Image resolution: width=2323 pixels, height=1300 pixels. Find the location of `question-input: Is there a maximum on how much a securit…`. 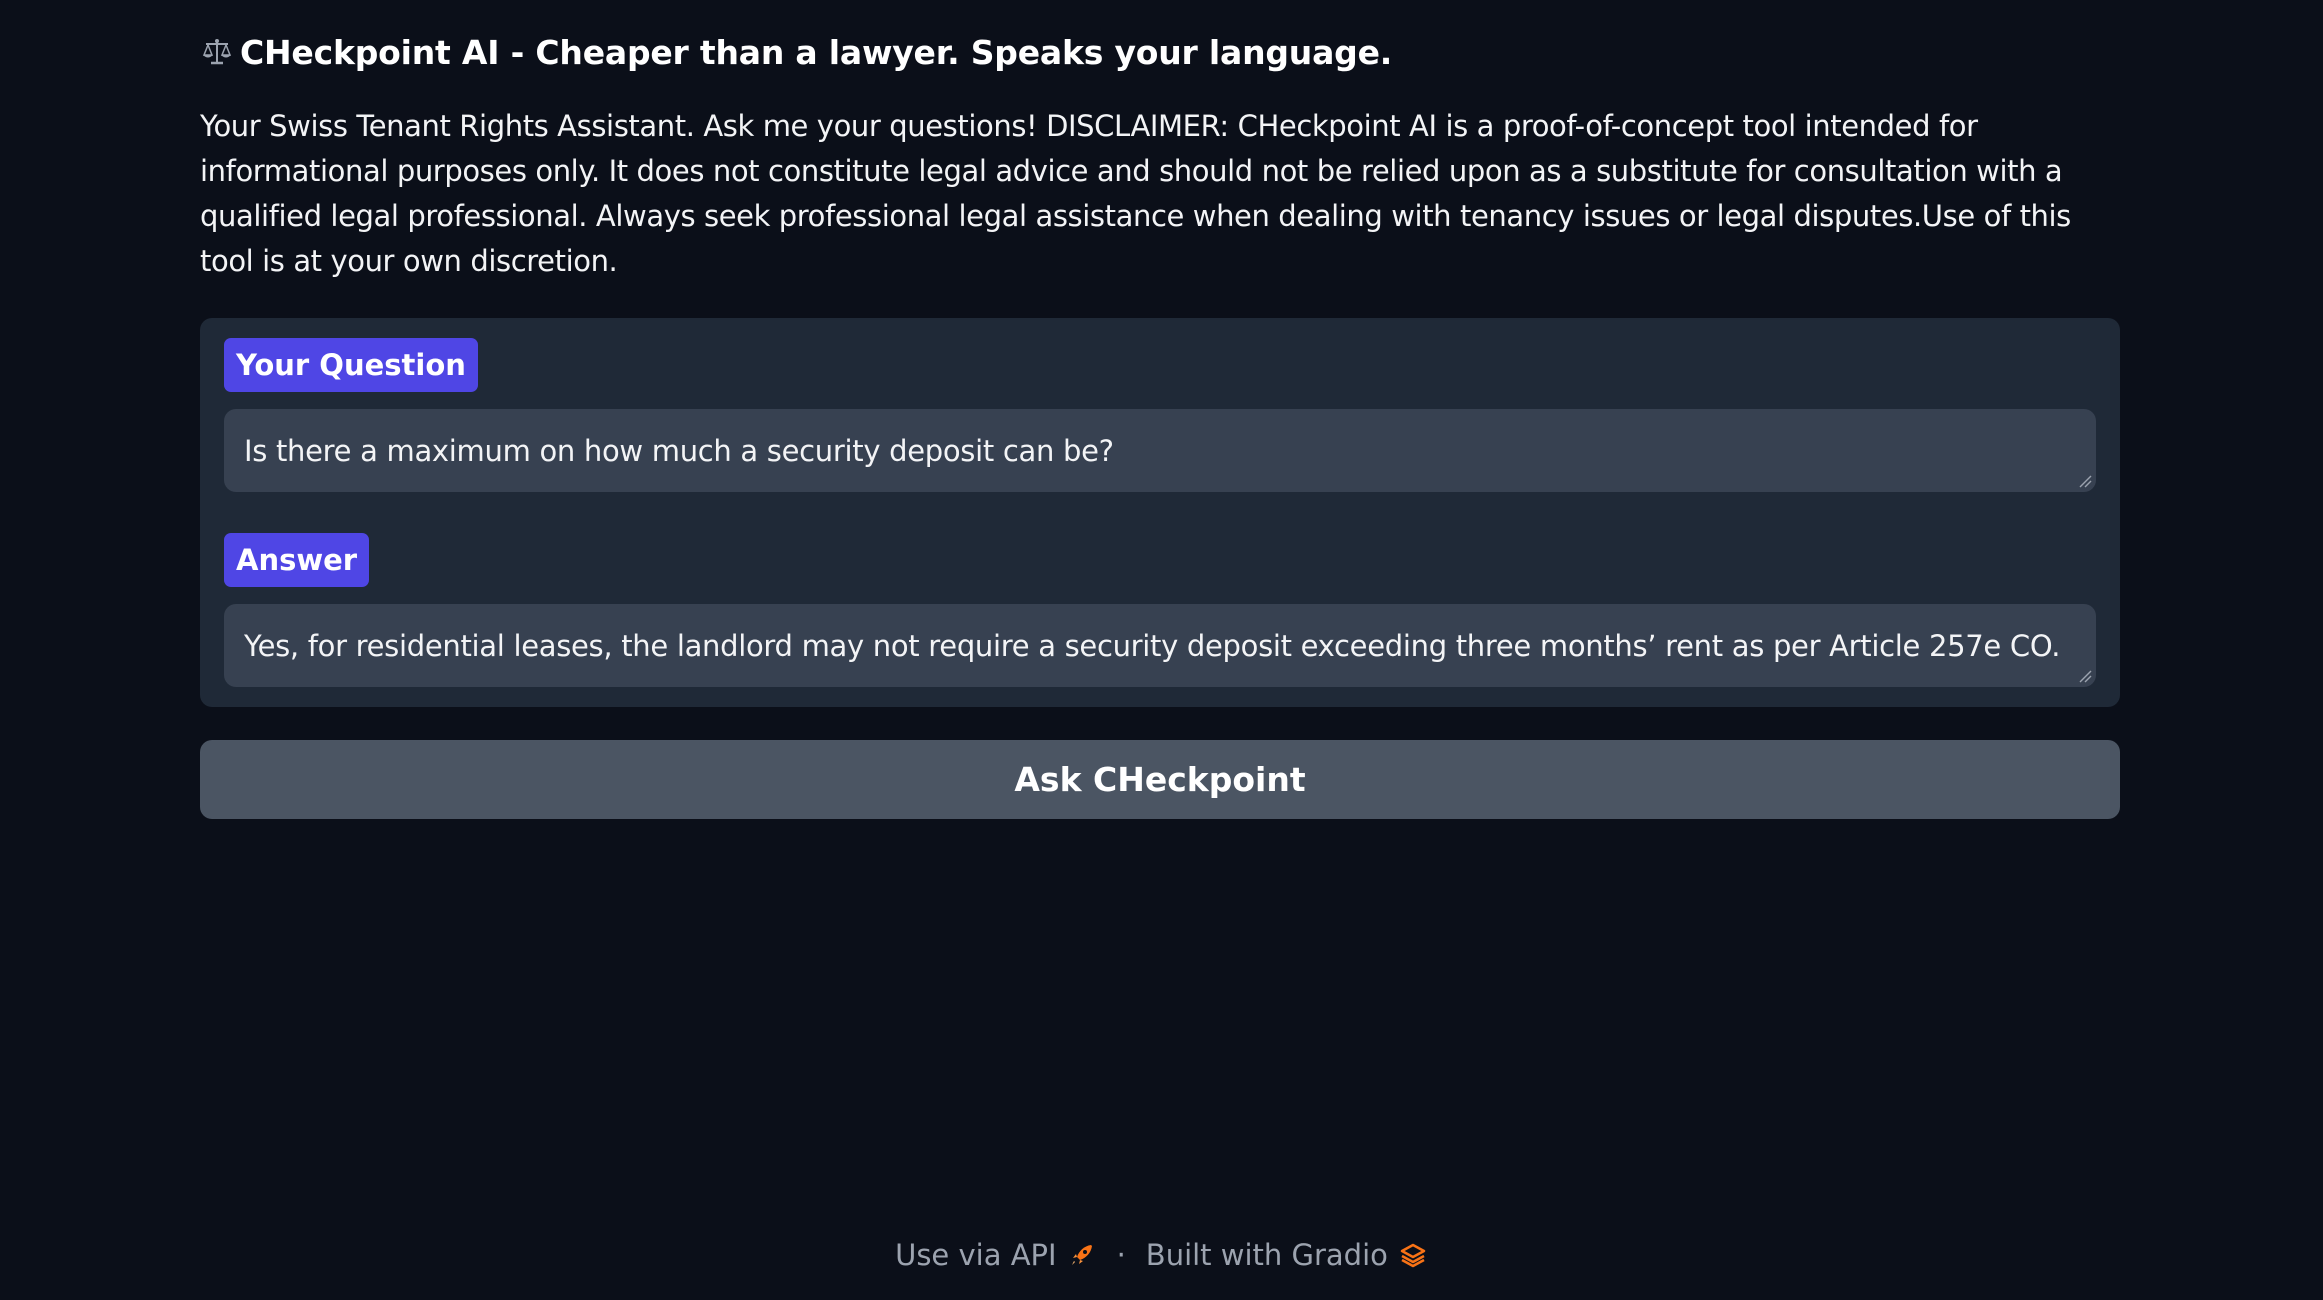

question-input: Is there a maximum on how much a securit… is located at coordinates (1160, 450).